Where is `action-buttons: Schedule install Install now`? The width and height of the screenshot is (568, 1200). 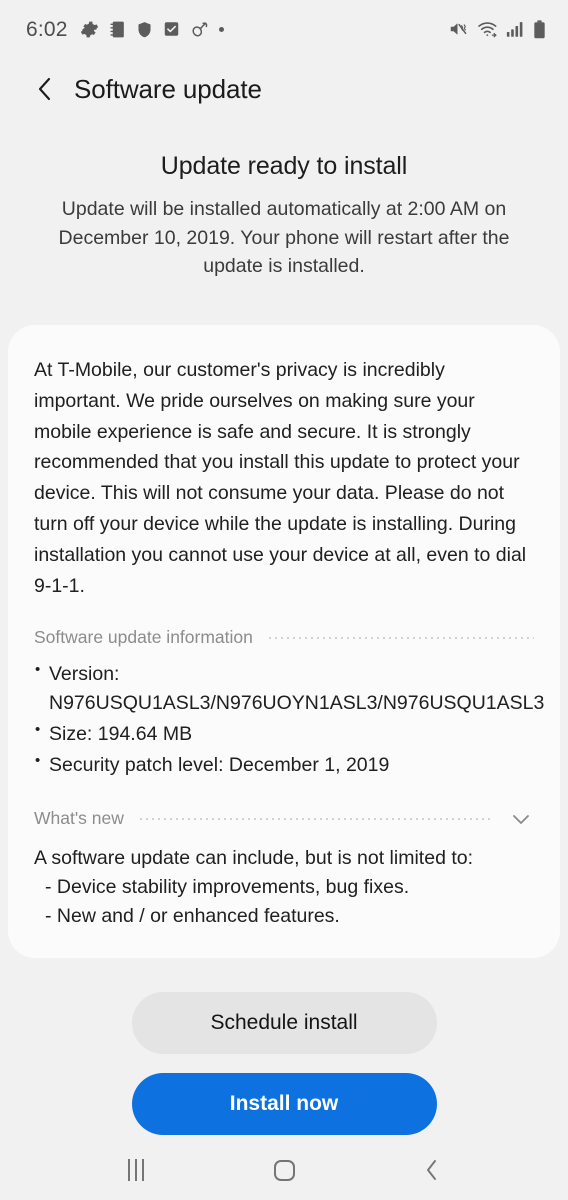
action-buttons: Schedule install Install now is located at coordinates (284, 1047).